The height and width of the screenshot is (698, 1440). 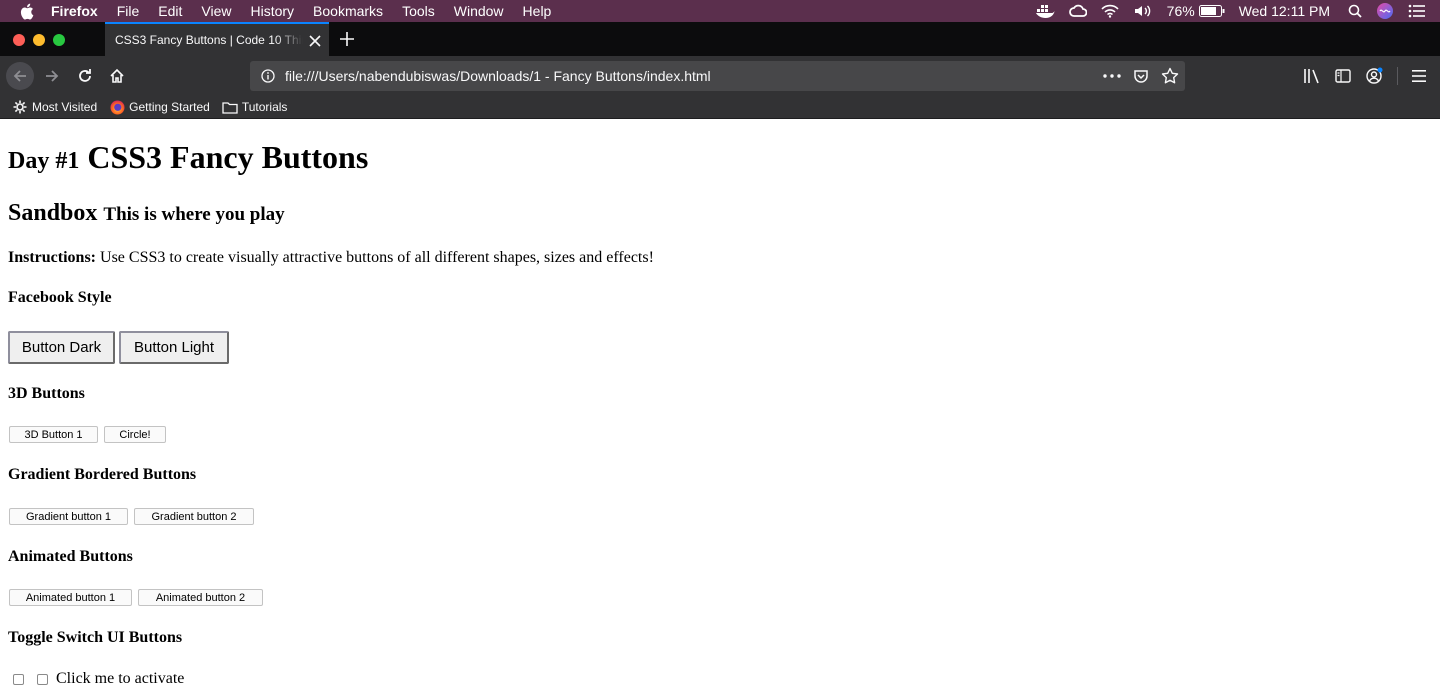 What do you see at coordinates (1045, 11) in the screenshot?
I see `docker-icon` at bounding box center [1045, 11].